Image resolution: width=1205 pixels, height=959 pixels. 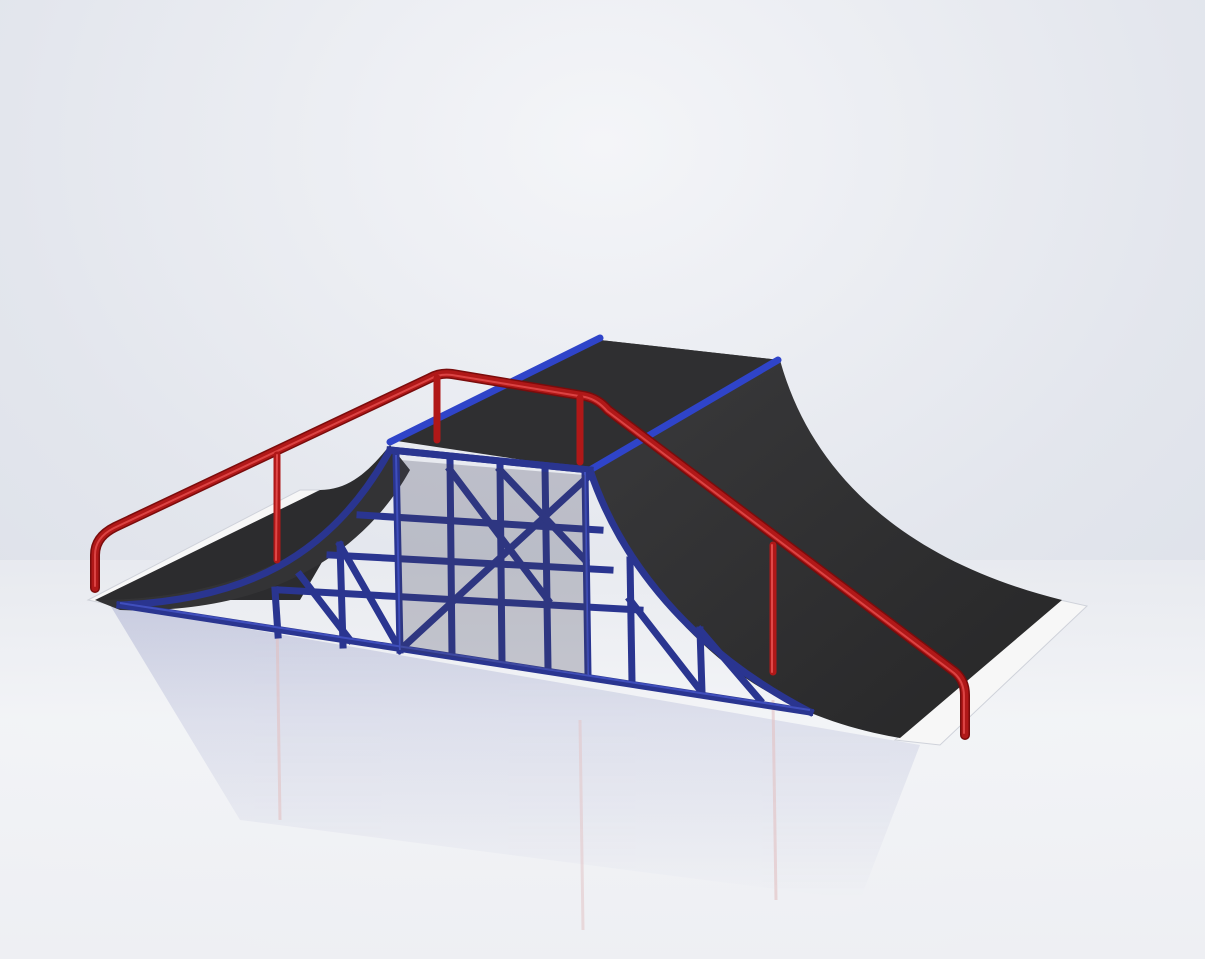 I want to click on frame-panel, so click(x=494, y=567).